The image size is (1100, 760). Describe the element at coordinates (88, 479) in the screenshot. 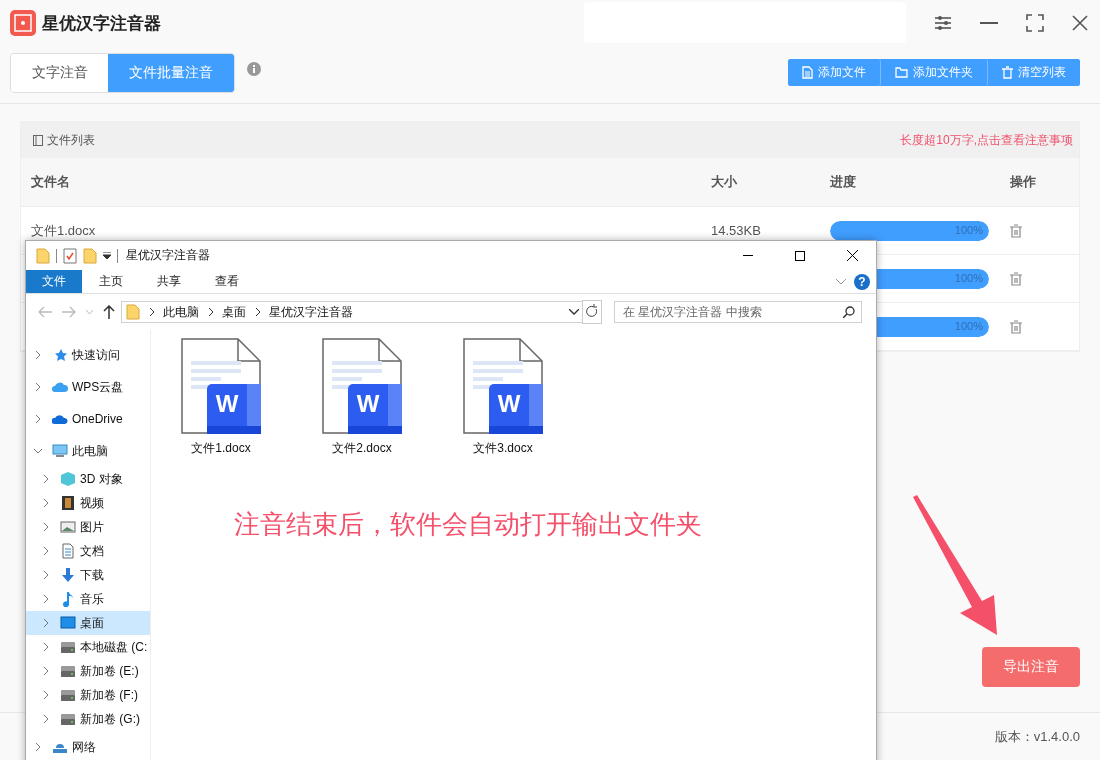

I see `nav-item: 3D 对象` at that location.